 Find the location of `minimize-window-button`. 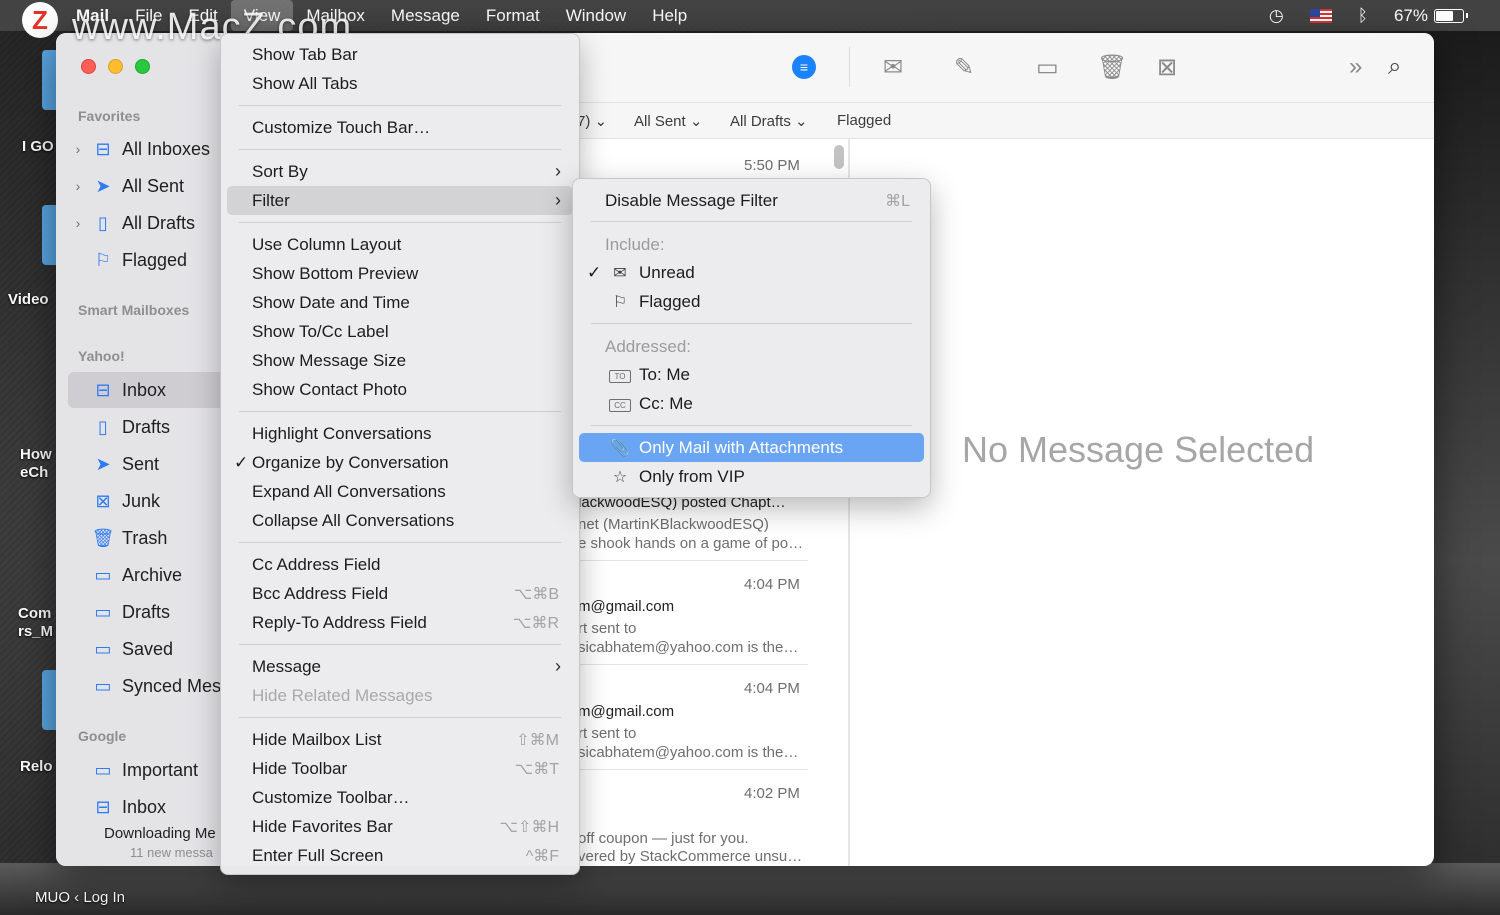

minimize-window-button is located at coordinates (115, 66).